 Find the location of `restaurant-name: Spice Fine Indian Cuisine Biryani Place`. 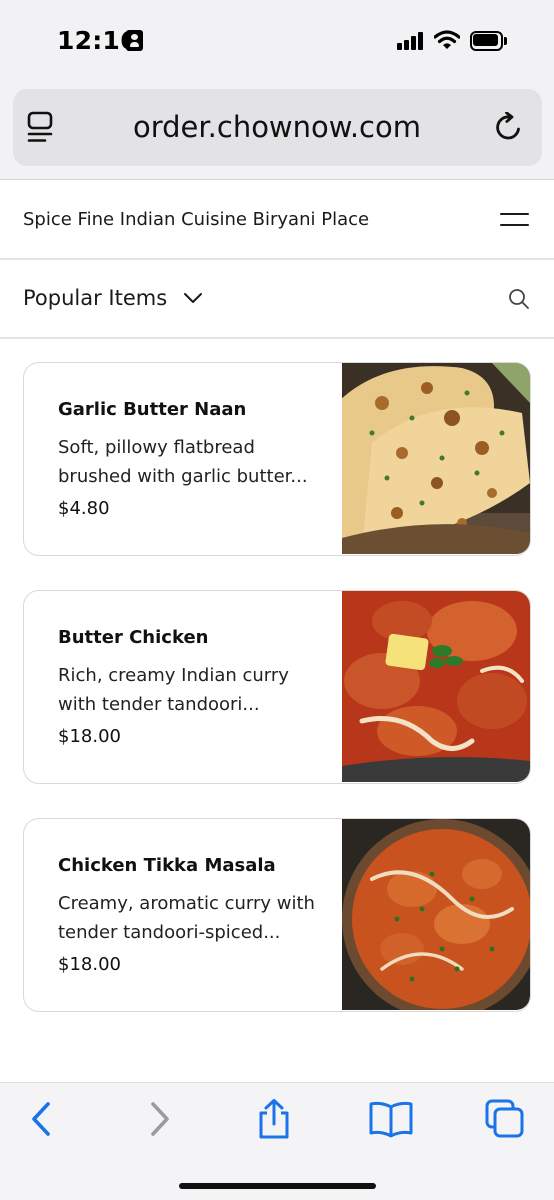

restaurant-name: Spice Fine Indian Cuisine Biryani Place is located at coordinates (196, 219).